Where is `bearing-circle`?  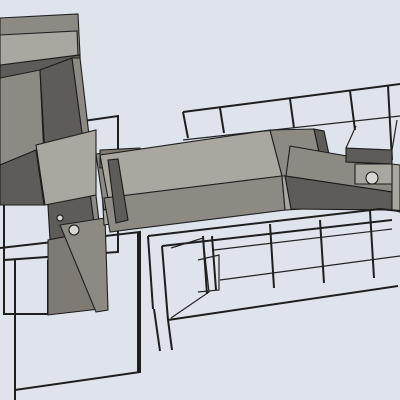 bearing-circle is located at coordinates (74, 230).